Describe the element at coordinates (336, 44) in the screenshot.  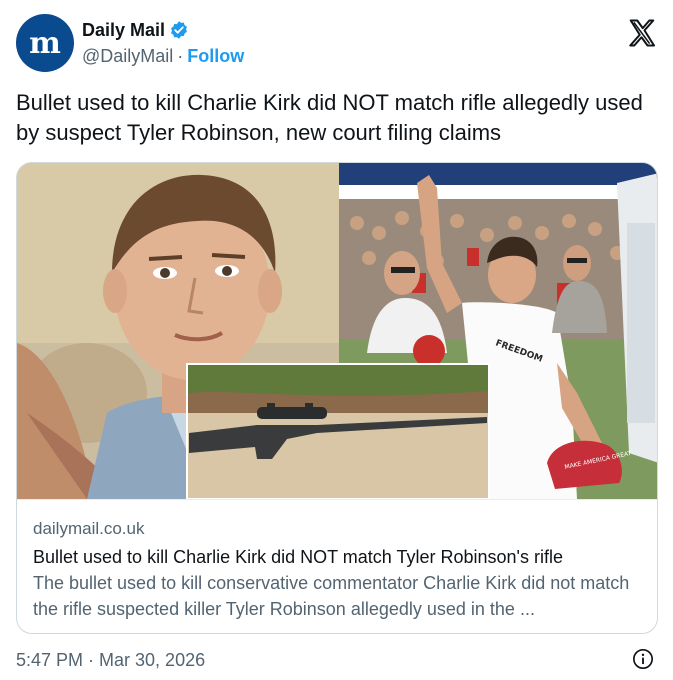
I see `tweet-header: m Daily Mail @DailyMail · Follow` at that location.